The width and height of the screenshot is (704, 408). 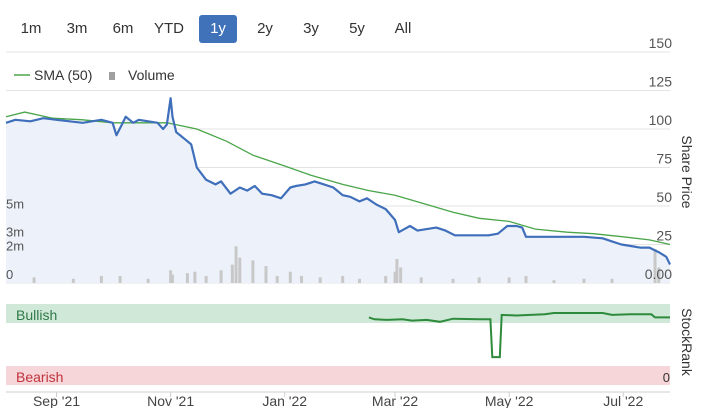 What do you see at coordinates (338, 375) in the screenshot?
I see `bearish-band` at bounding box center [338, 375].